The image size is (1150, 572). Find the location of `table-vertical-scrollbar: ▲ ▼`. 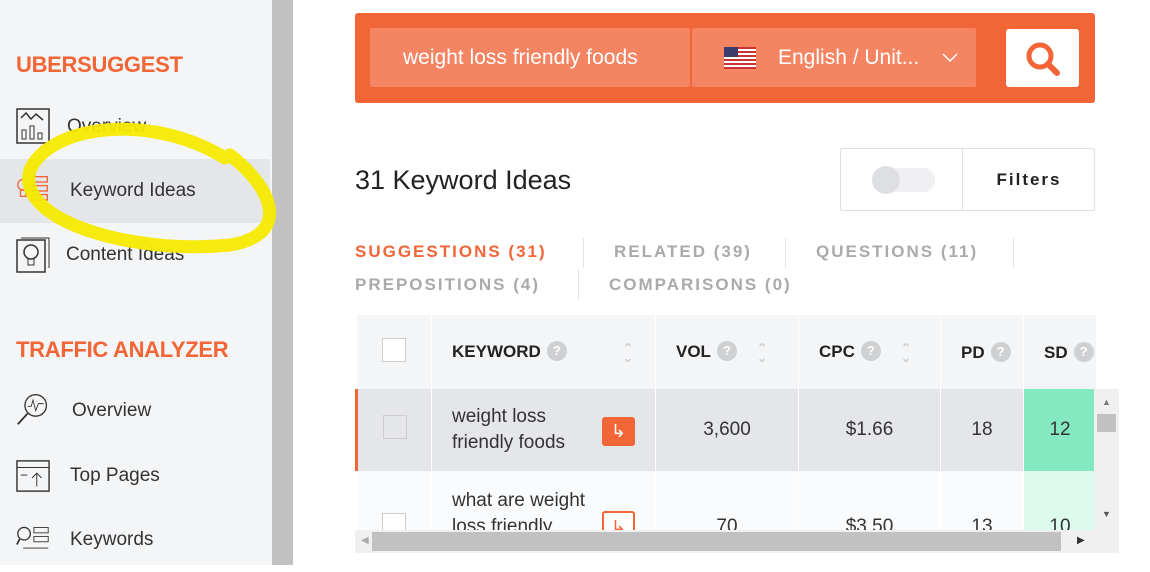

table-vertical-scrollbar: ▲ ▼ is located at coordinates (1106, 459).